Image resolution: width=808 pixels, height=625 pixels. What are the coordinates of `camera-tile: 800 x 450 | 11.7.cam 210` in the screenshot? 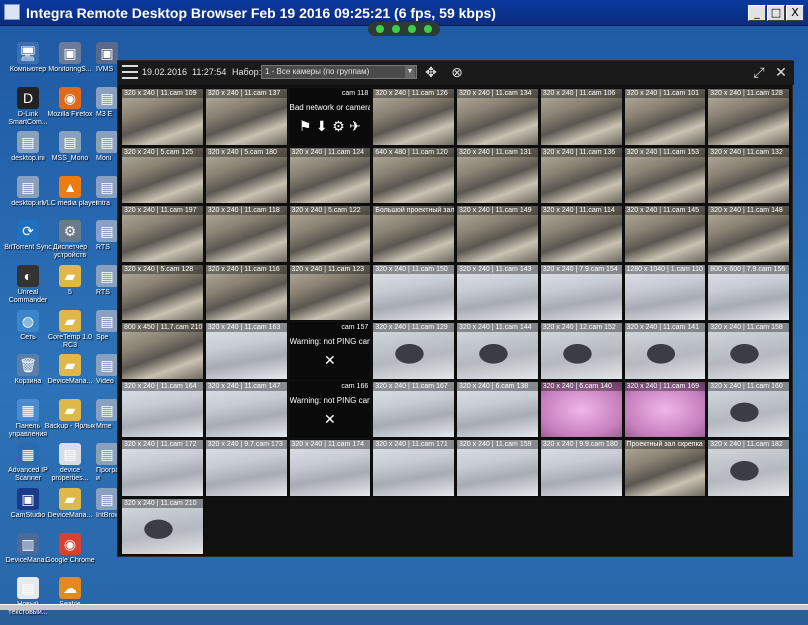 It's located at (162, 351).